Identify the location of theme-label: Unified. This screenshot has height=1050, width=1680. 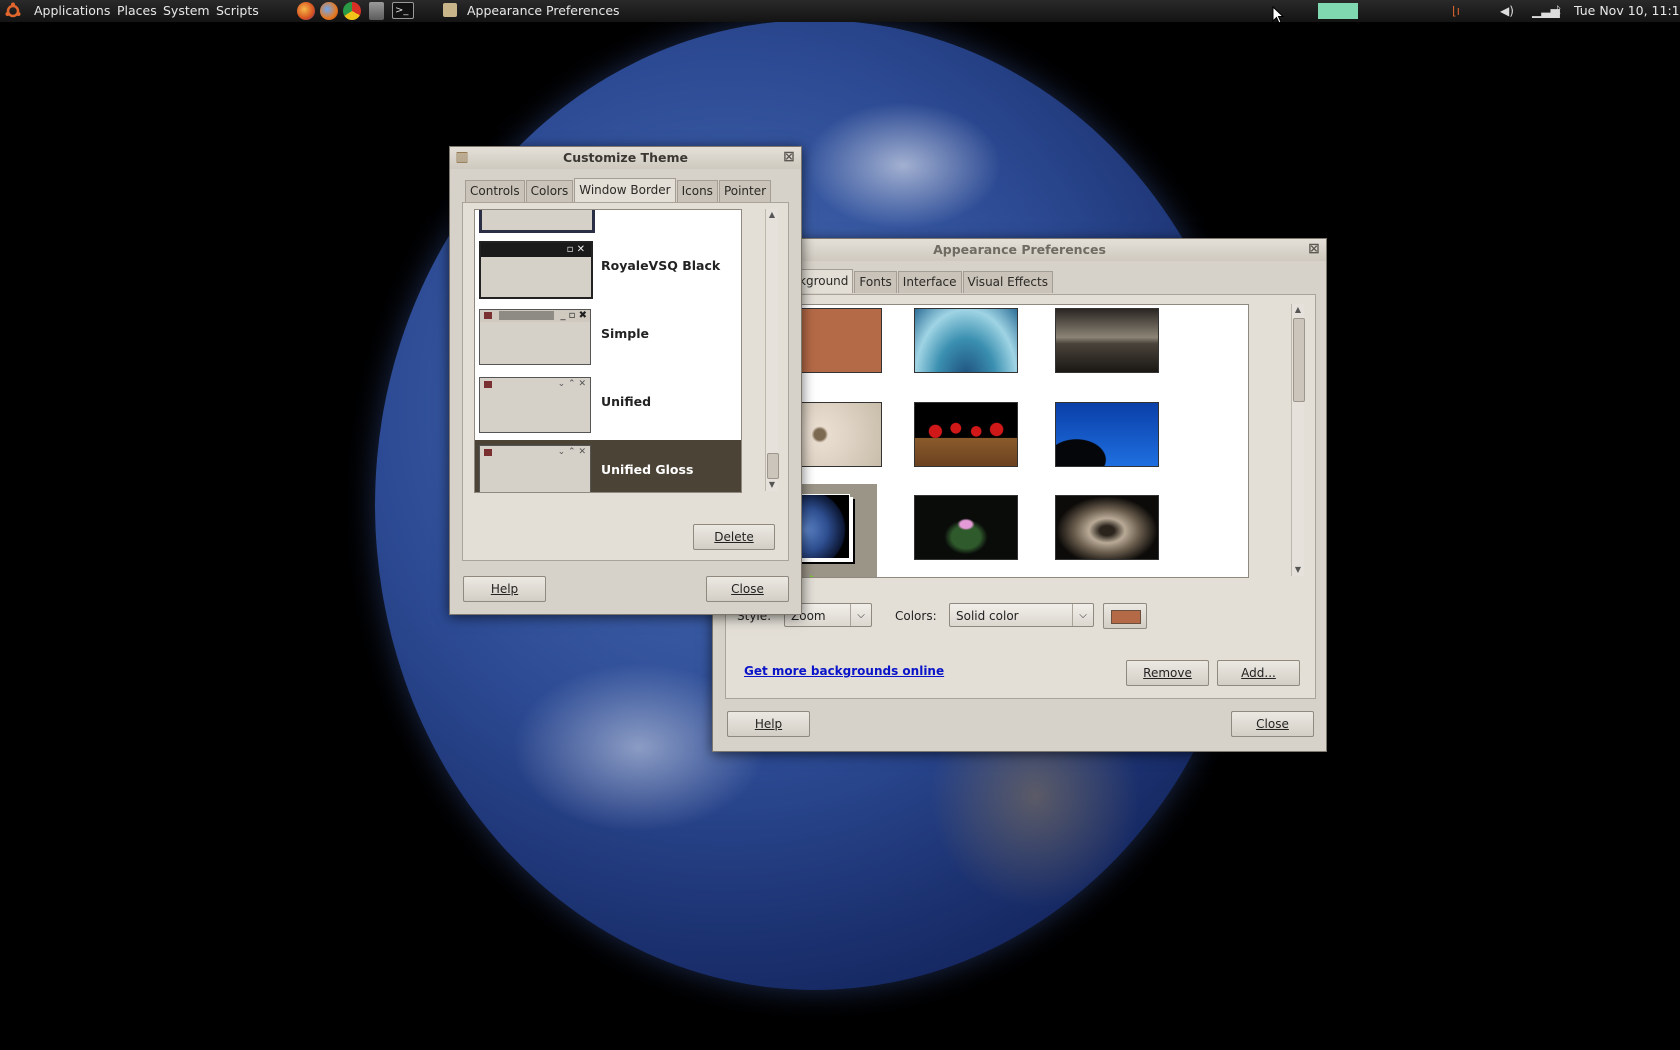
(626, 401).